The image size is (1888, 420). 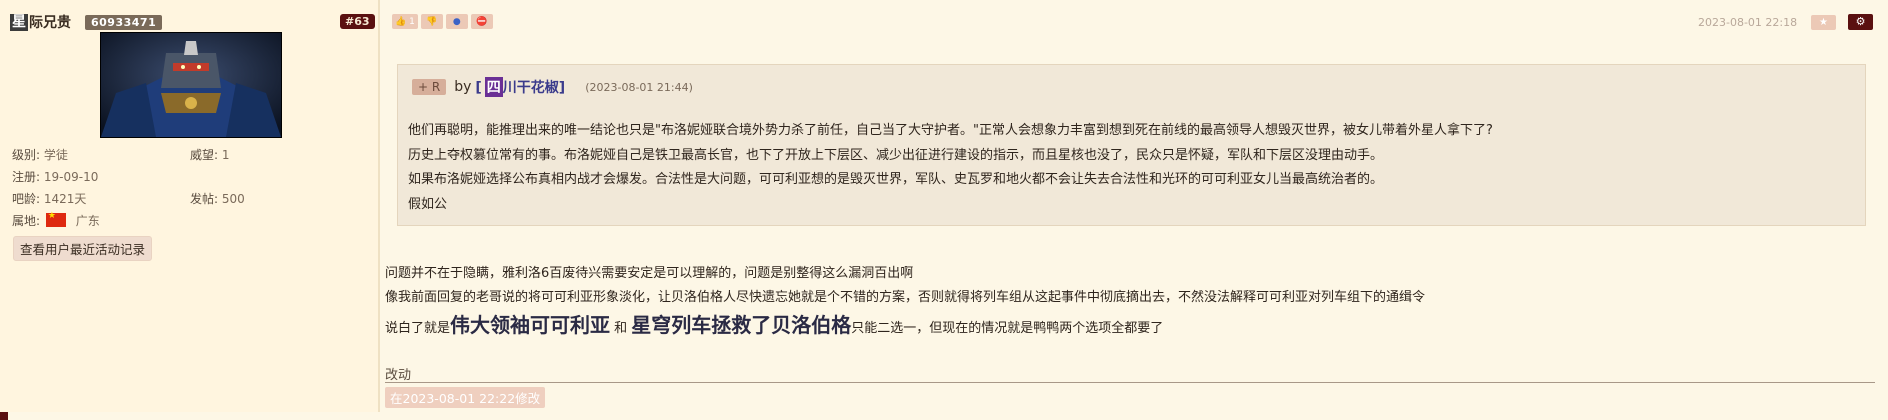 I want to click on username-first-char: 星, so click(x=19, y=22).